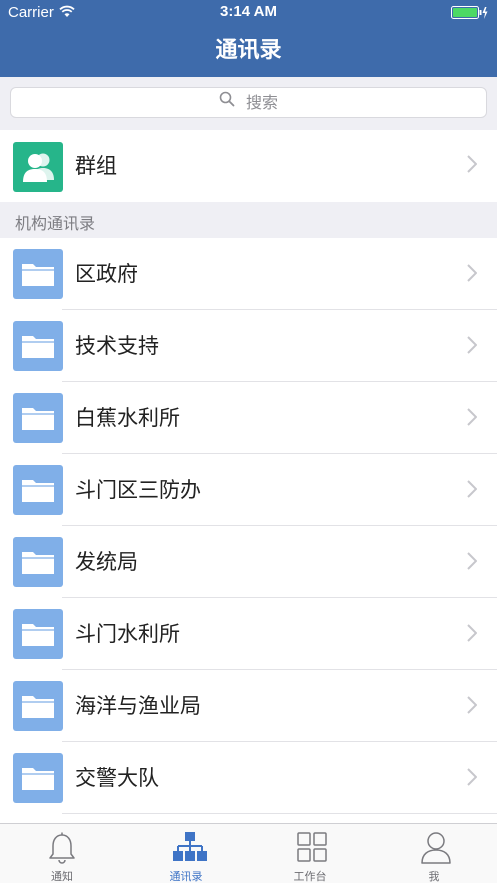 The image size is (497, 883). What do you see at coordinates (248, 166) in the screenshot?
I see `group-row: 群组` at bounding box center [248, 166].